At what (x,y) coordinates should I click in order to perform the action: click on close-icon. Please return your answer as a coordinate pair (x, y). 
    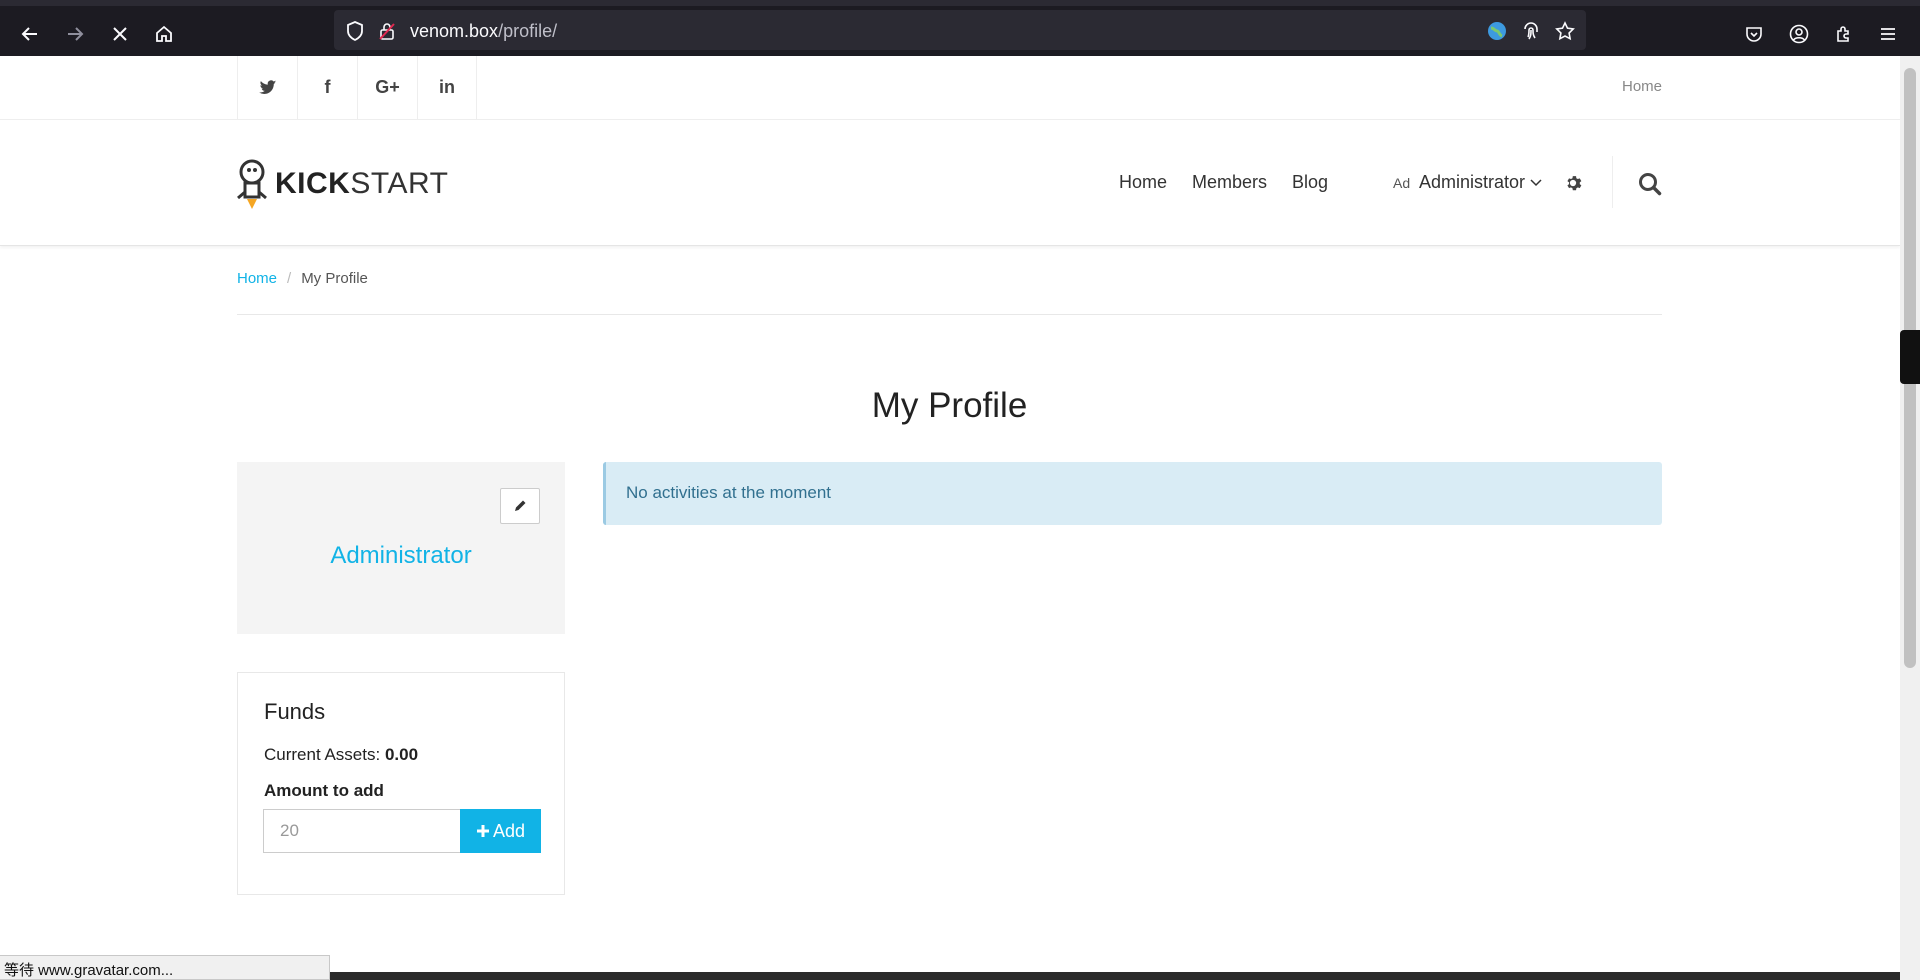
    Looking at the image, I should click on (120, 34).